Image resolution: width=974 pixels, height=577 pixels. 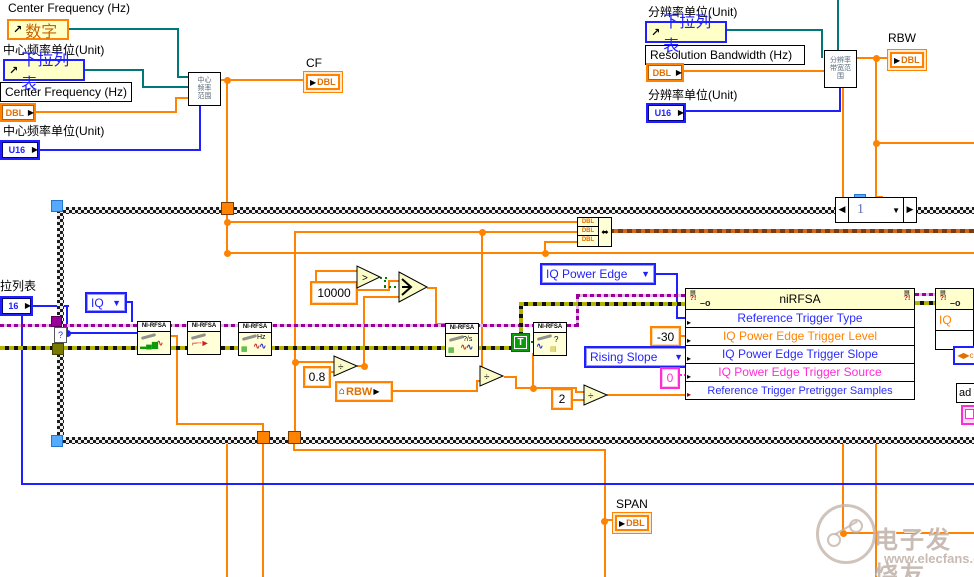 What do you see at coordinates (800, 373) in the screenshot?
I see `property-row: ▸ IQ Power Edge Trigger Source` at bounding box center [800, 373].